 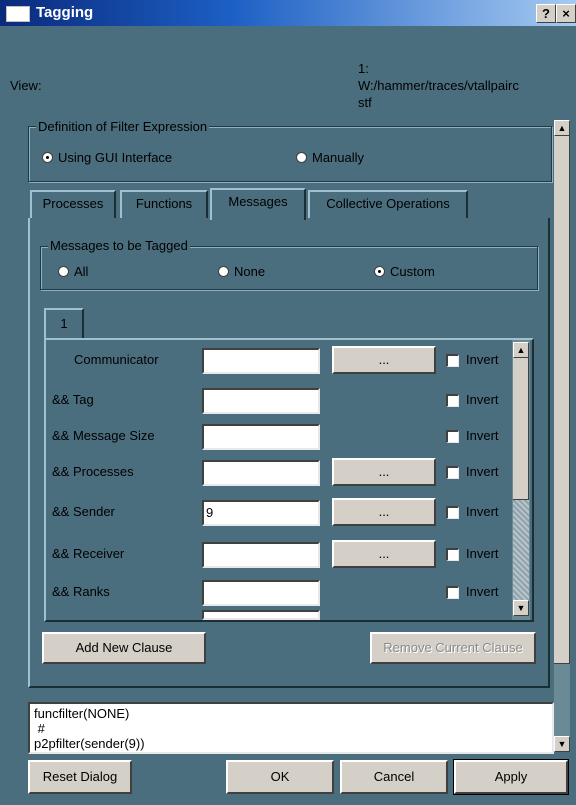 I want to click on receiver-input, so click(x=261, y=555).